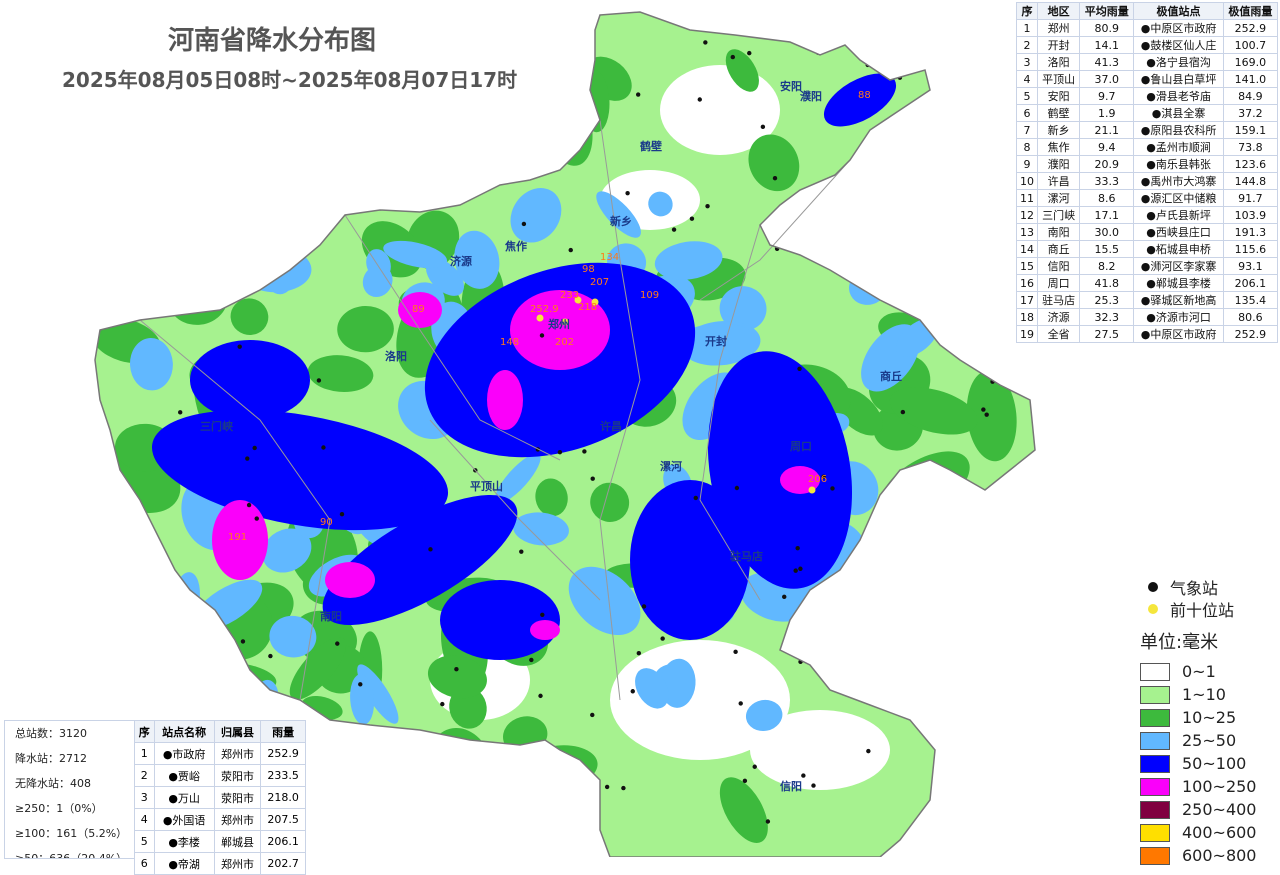 This screenshot has height=875, width=1280. Describe the element at coordinates (1107, 79) in the screenshot. I see `region-table-cell: 37.0` at that location.